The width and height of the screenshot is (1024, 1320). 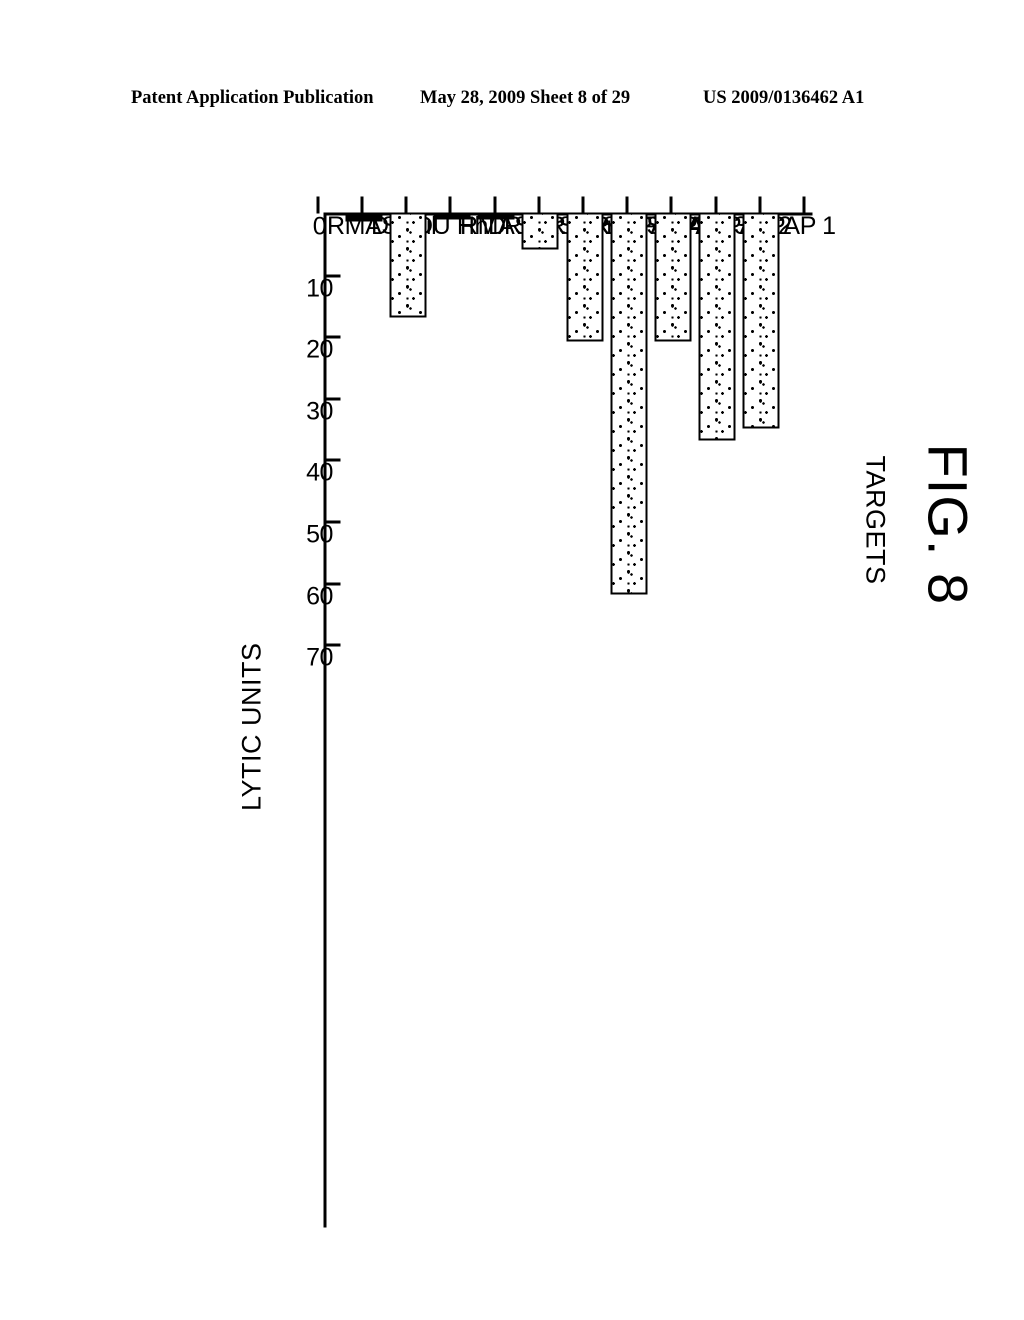 I want to click on value-tick-label: 70, so click(x=319, y=657).